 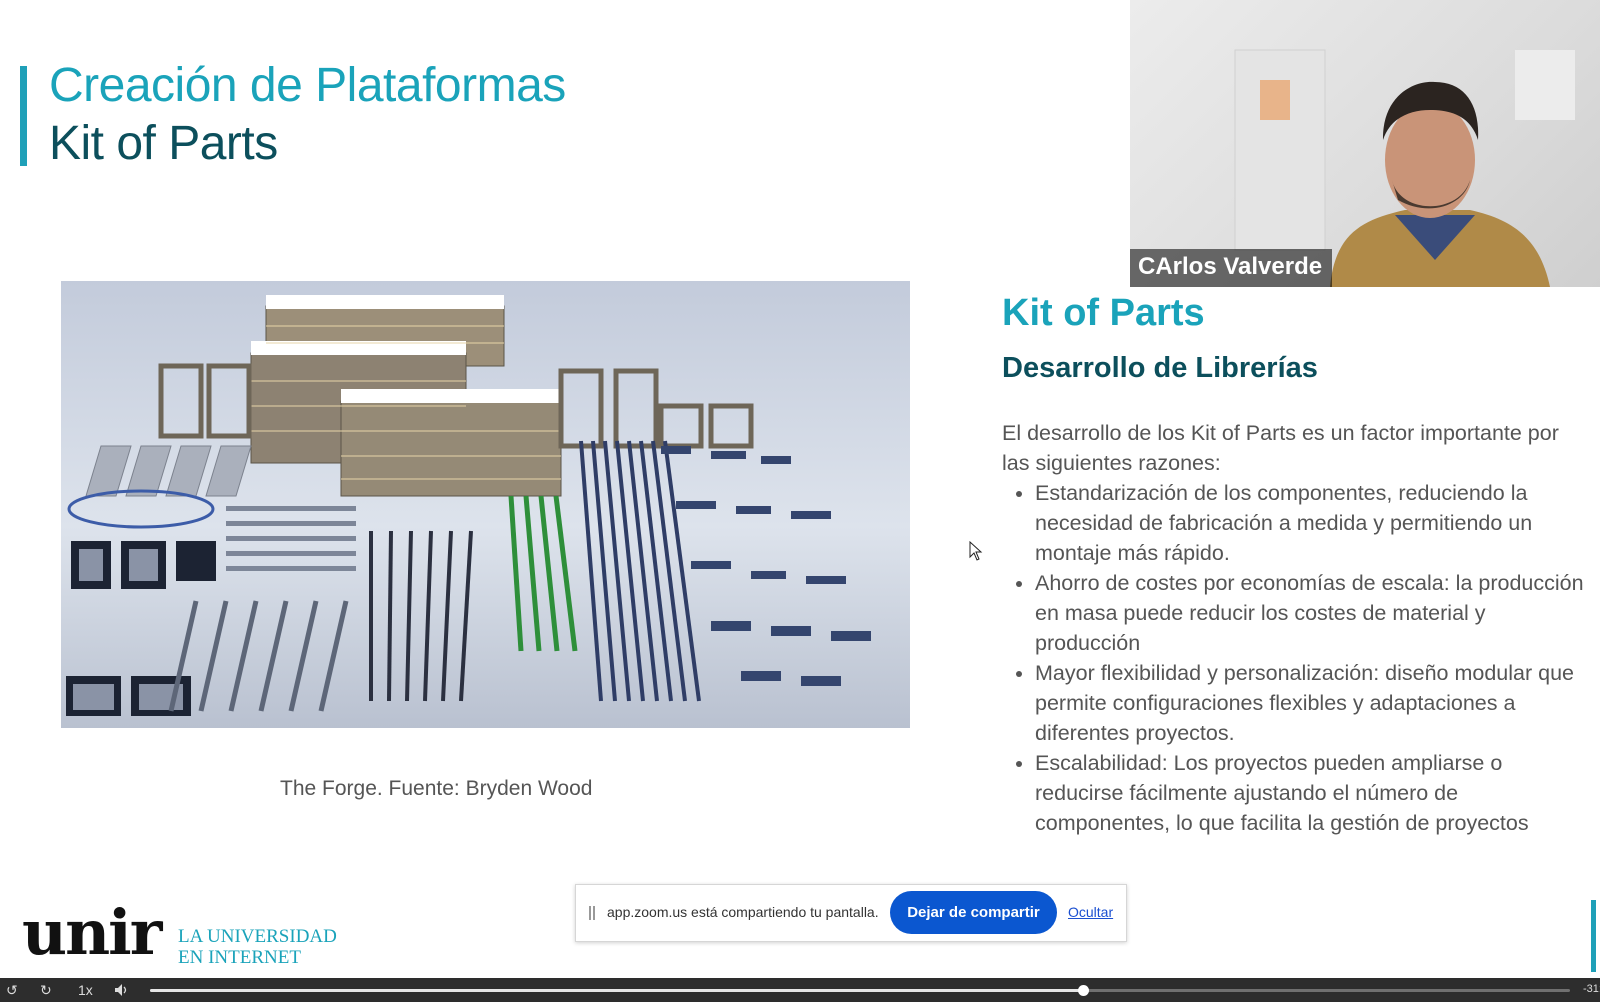 What do you see at coordinates (1231, 268) in the screenshot?
I see `participant-name: CArlos Valverde` at bounding box center [1231, 268].